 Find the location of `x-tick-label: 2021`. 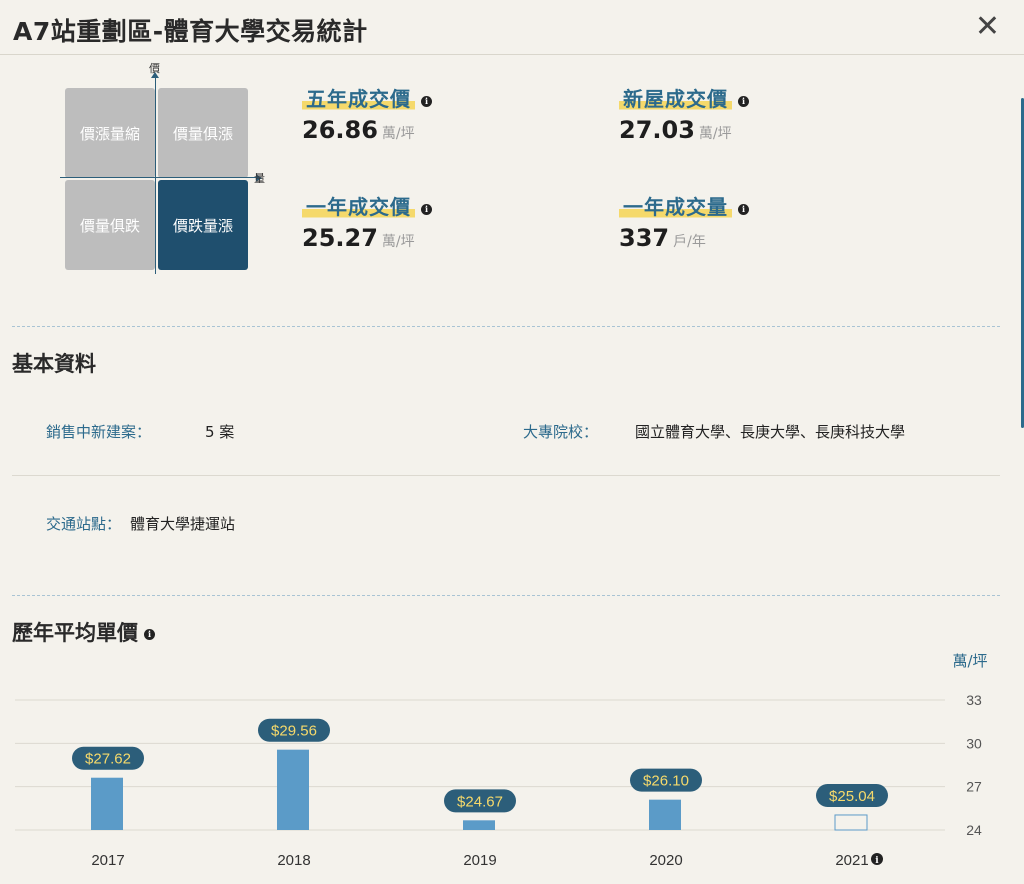

x-tick-label: 2021 is located at coordinates (851, 860).